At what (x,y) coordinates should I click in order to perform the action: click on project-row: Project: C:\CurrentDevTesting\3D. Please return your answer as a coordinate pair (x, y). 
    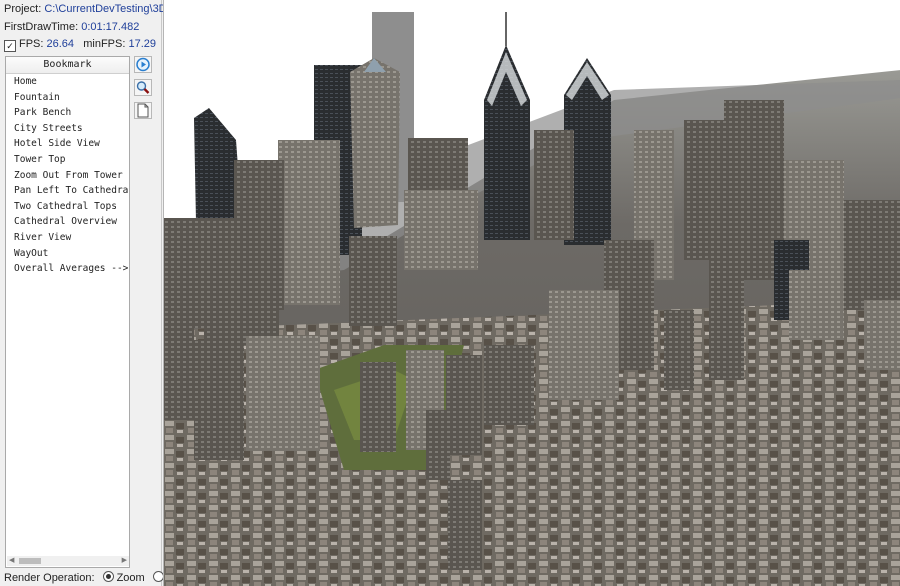
    Looking at the image, I should click on (85, 9).